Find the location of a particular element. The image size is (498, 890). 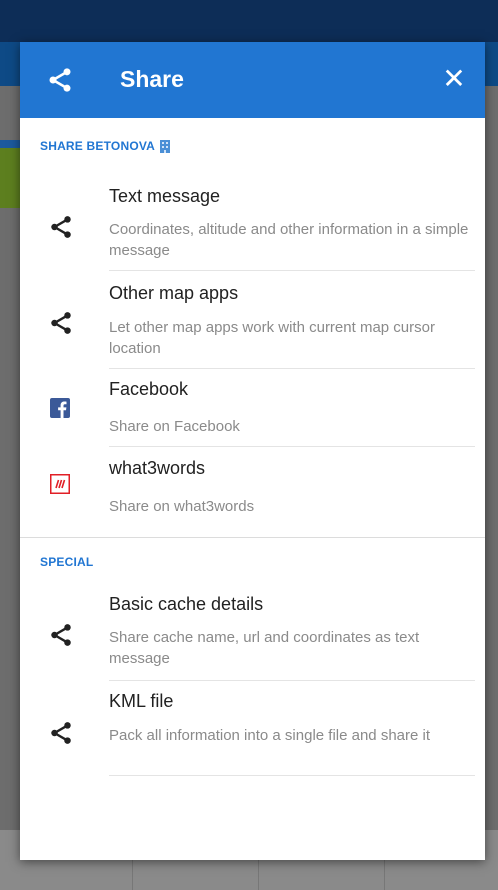

dialog-header: Share ✕ is located at coordinates (252, 80).